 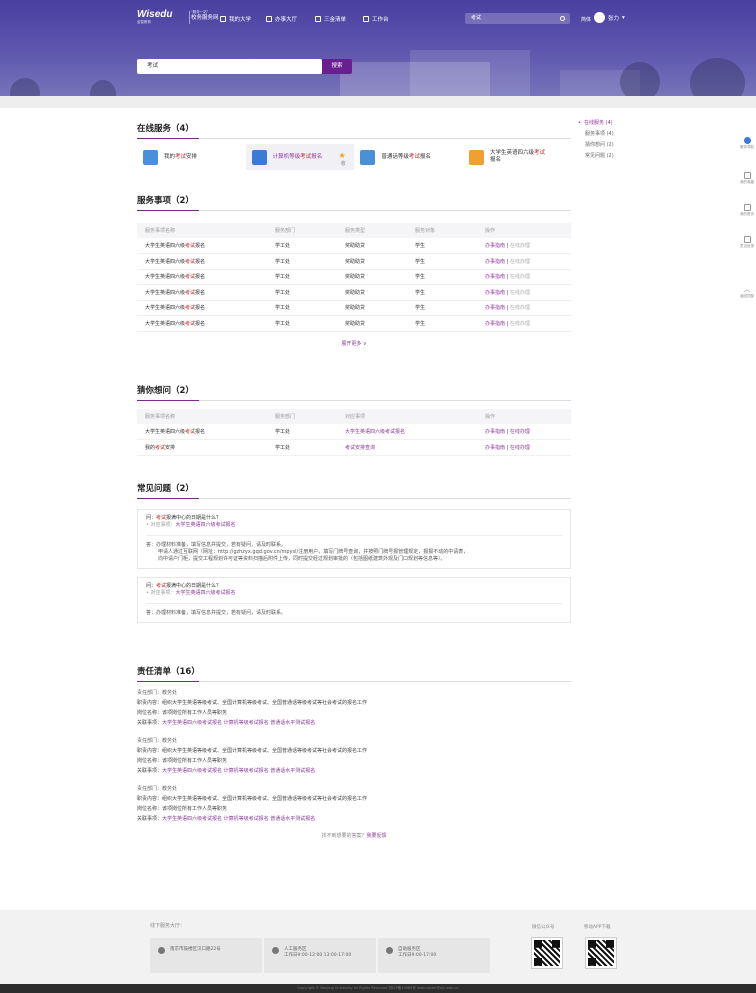 I want to click on nav-service-hall: 办事大厅, so click(x=281, y=19).